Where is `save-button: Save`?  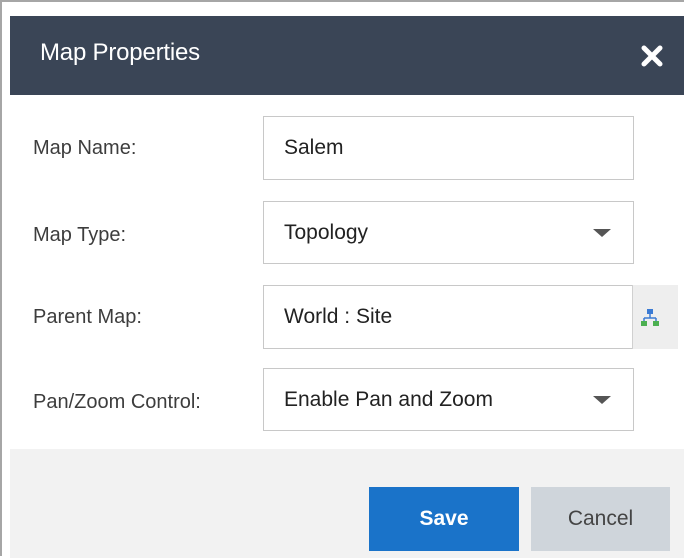 save-button: Save is located at coordinates (444, 519).